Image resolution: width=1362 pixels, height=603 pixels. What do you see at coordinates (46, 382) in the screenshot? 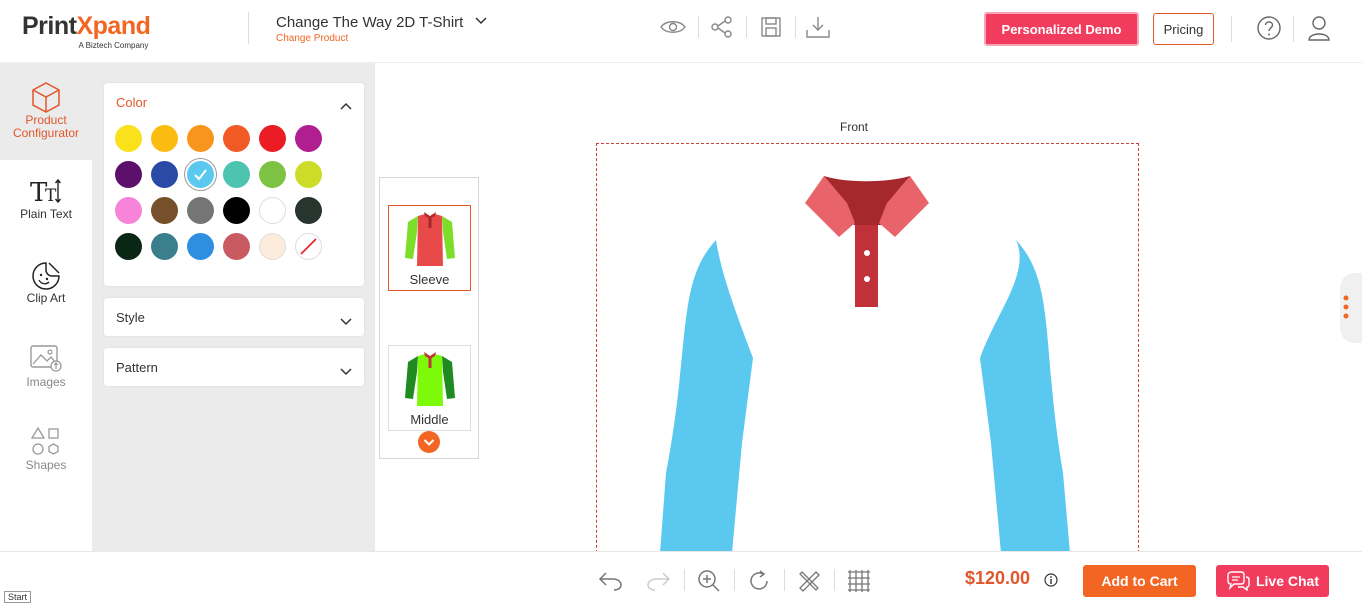
I see `sidebar-label: Images` at bounding box center [46, 382].